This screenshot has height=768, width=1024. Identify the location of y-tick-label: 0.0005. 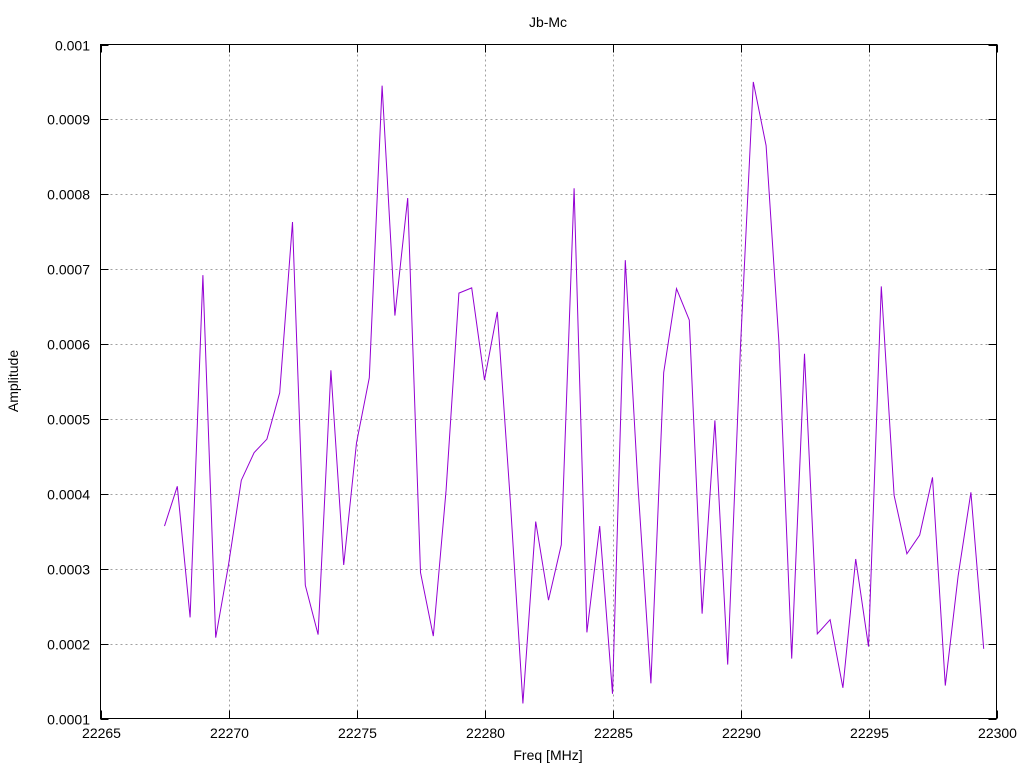
(68, 420).